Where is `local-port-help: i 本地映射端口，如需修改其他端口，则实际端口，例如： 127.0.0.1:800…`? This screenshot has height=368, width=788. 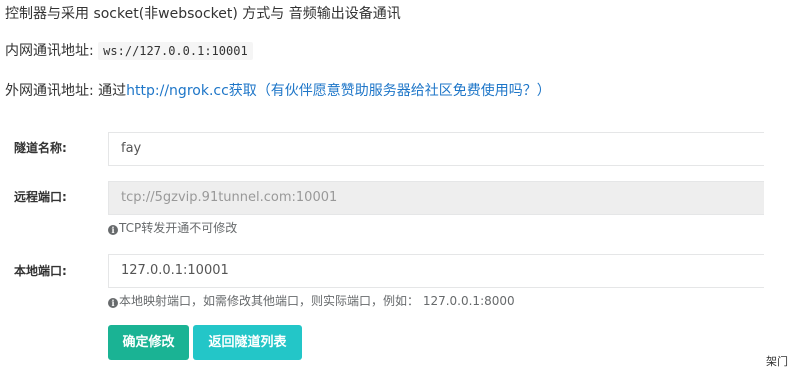
local-port-help: i 本地映射端口，如需修改其他端口，则实际端口，例如： 127.0.0.1:800… is located at coordinates (311, 301).